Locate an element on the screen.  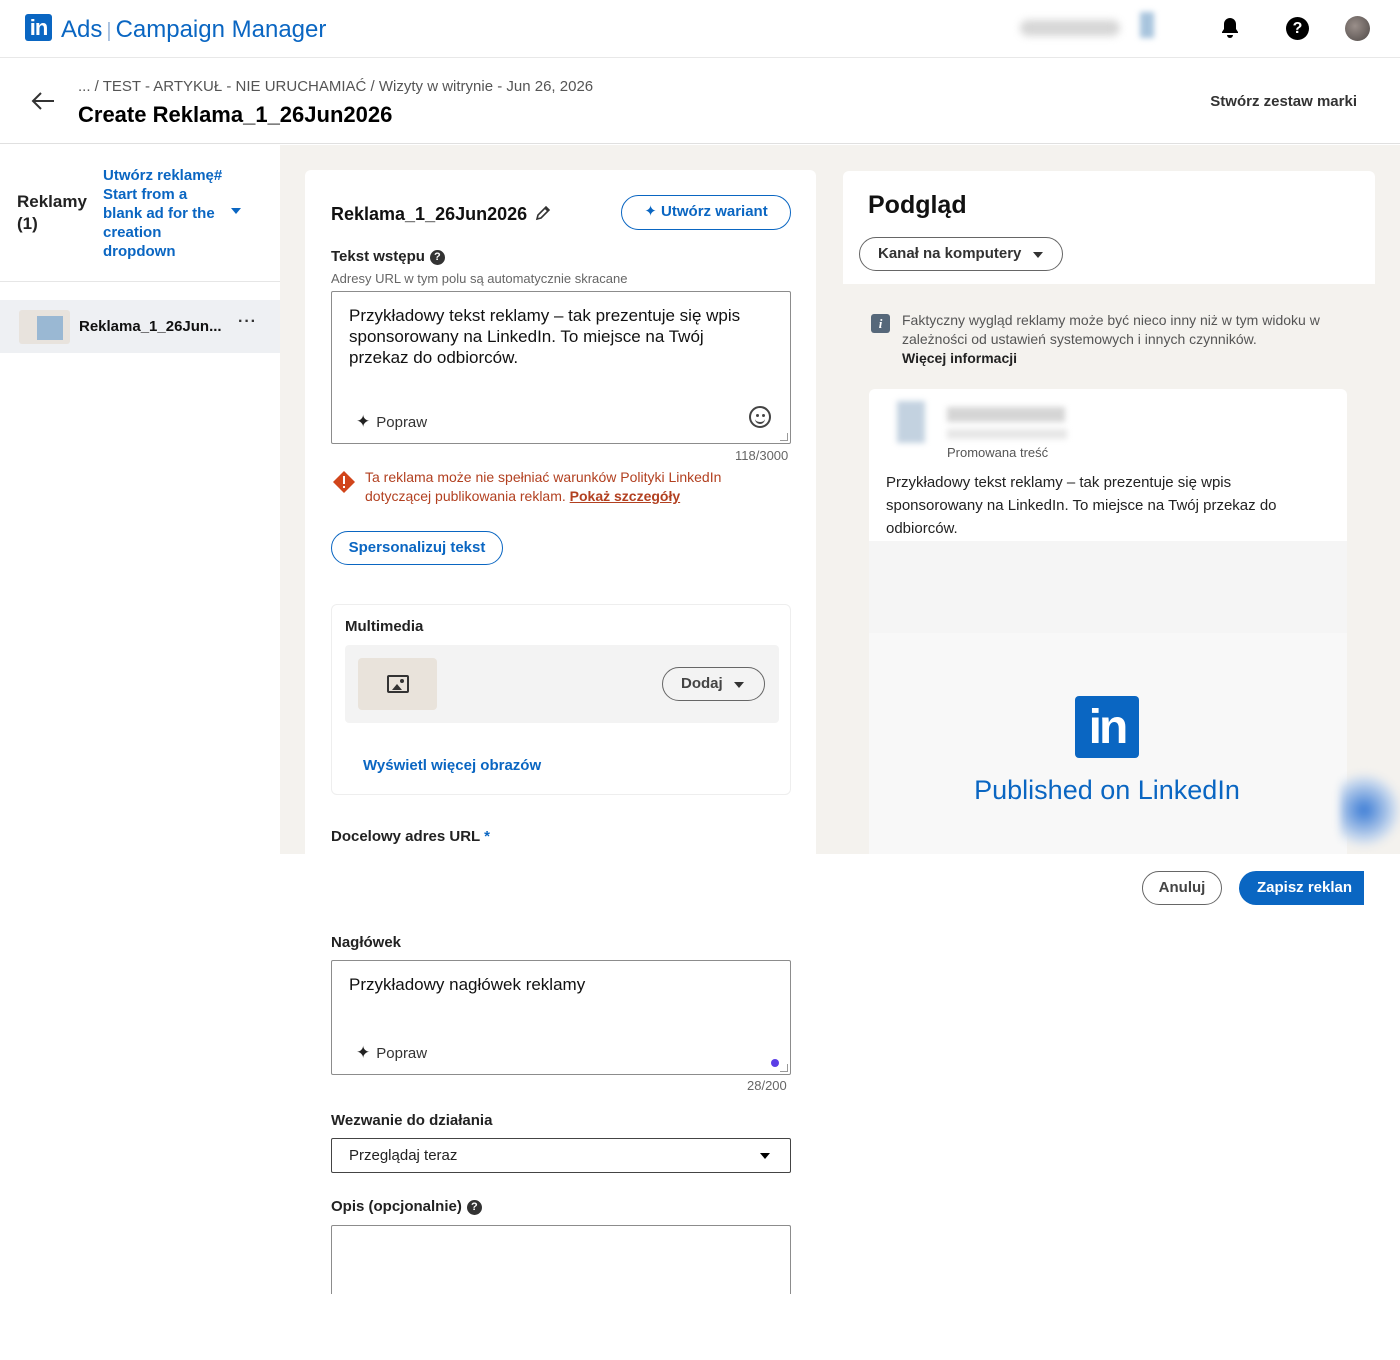
feed-type-dropdown: Kanał na komputery is located at coordinates (961, 254).